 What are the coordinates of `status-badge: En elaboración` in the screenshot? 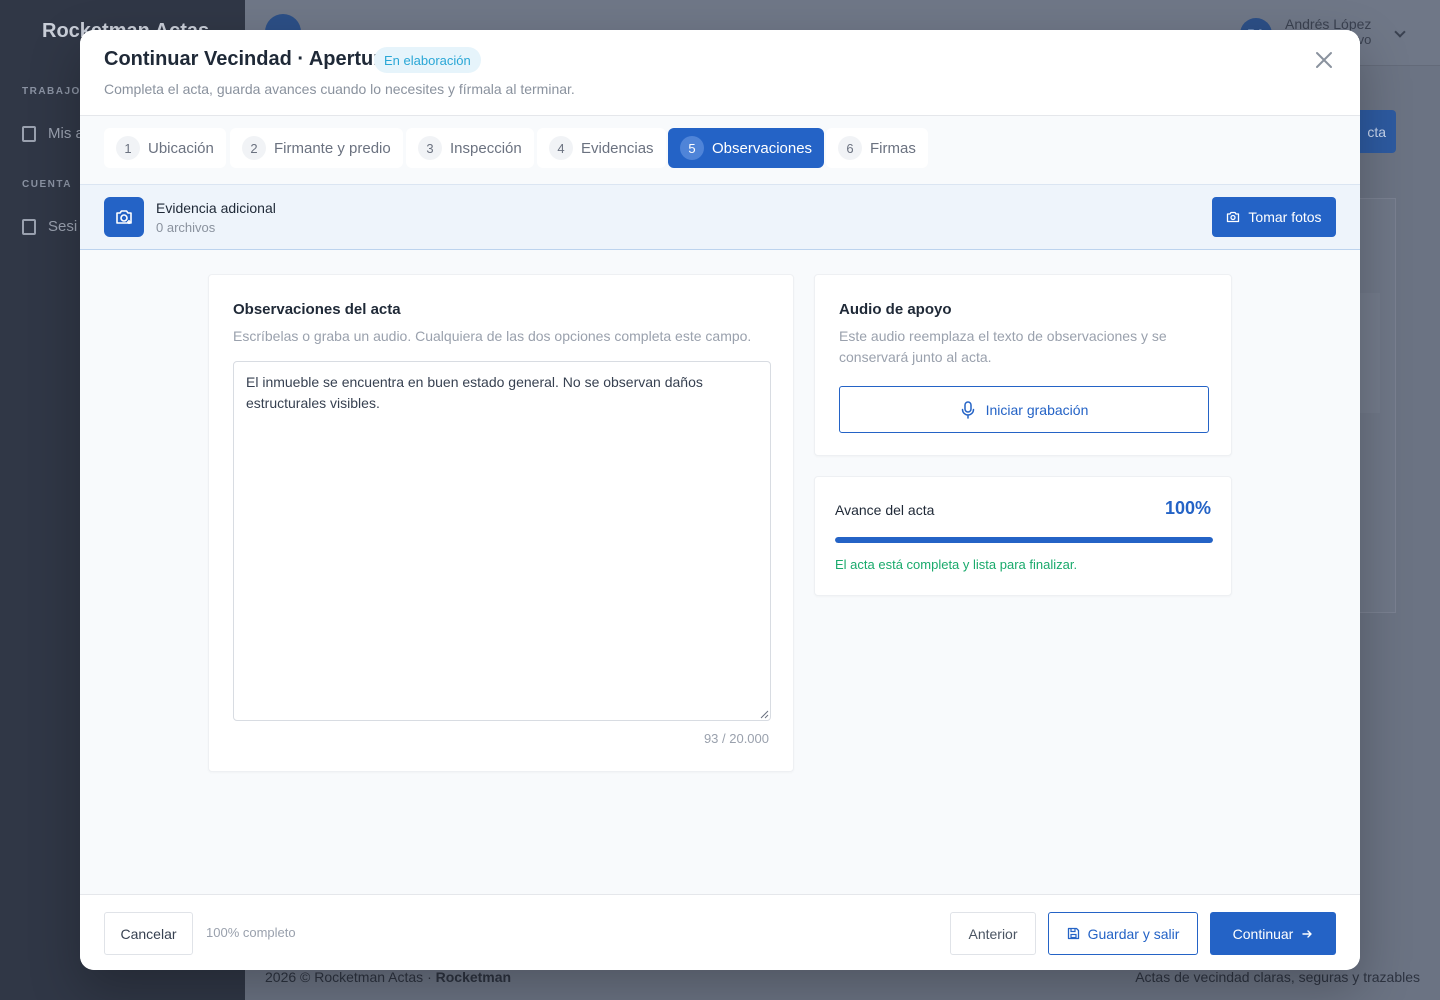 It's located at (427, 60).